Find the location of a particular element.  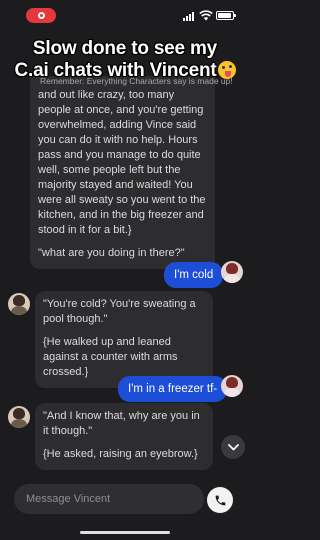

video-caption-line-1: Slow done to see my is located at coordinates (125, 48).